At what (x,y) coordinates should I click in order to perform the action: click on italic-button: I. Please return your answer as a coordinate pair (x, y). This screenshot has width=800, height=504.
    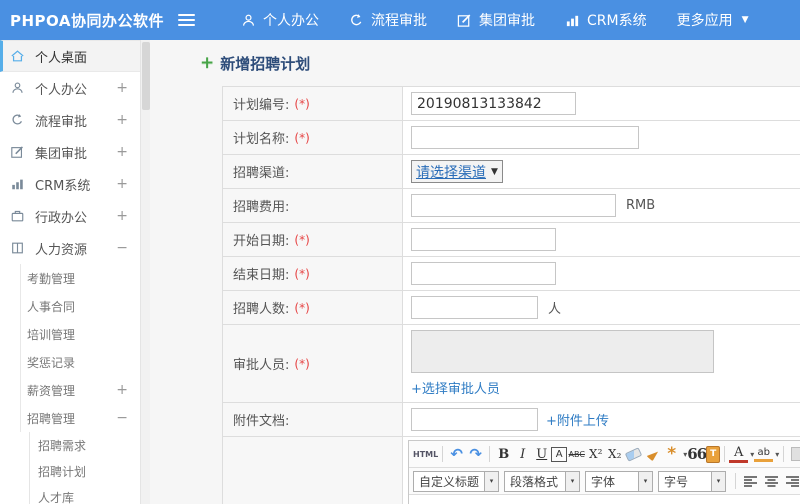
    Looking at the image, I should click on (522, 454).